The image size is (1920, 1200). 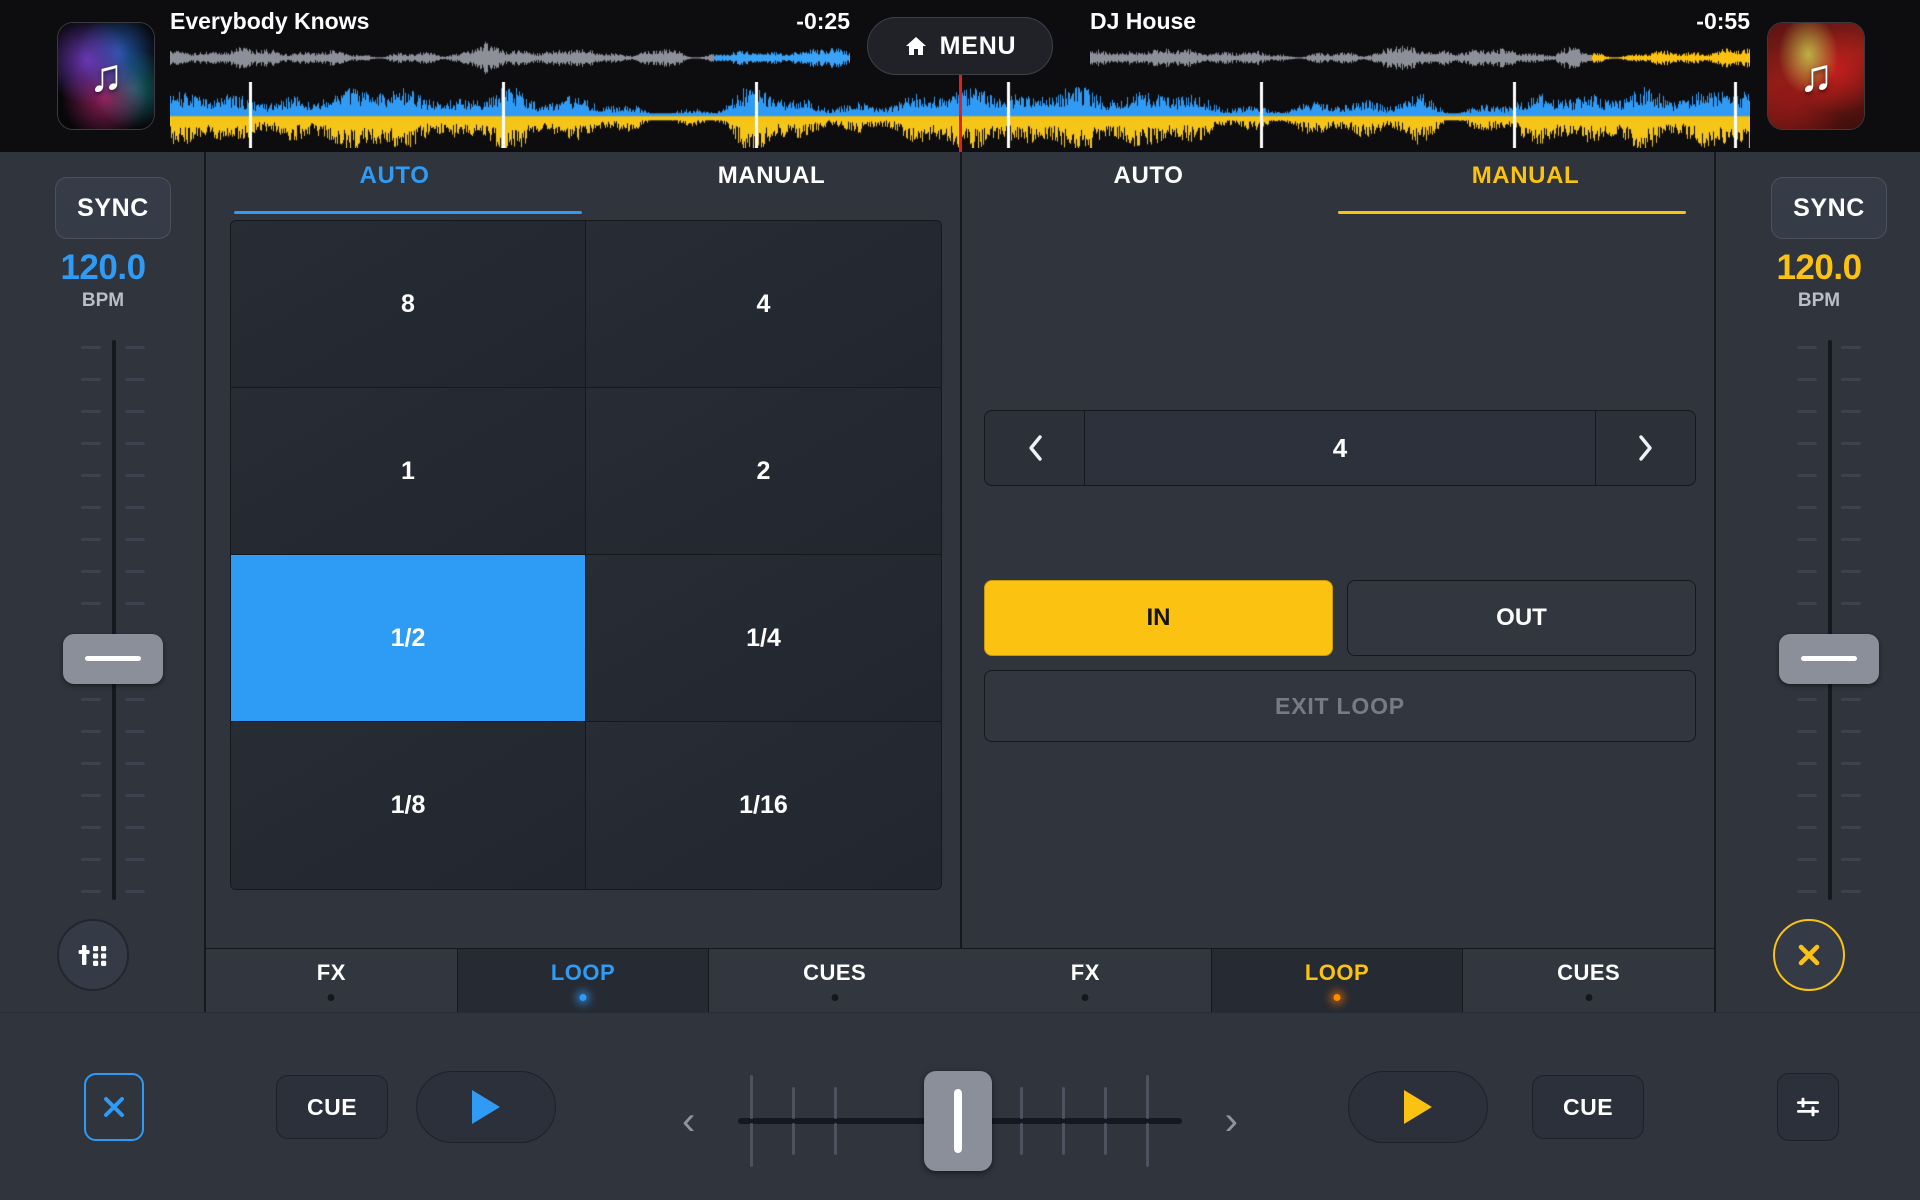 What do you see at coordinates (1231, 1121) in the screenshot?
I see `crossfader-next-icon: ›` at bounding box center [1231, 1121].